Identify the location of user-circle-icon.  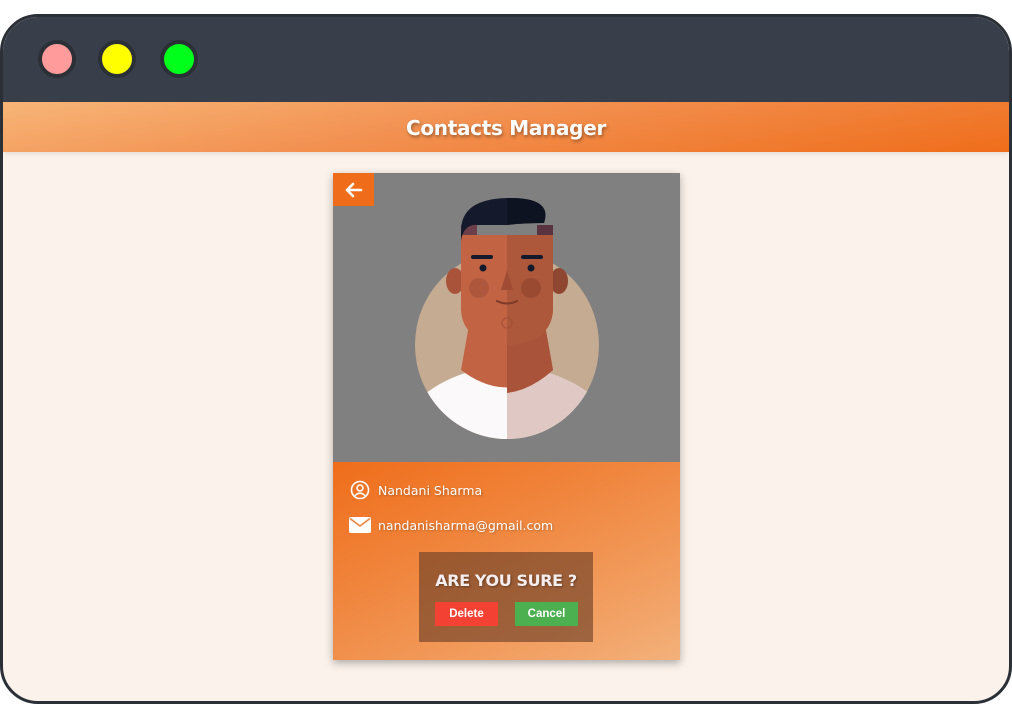
(360, 490).